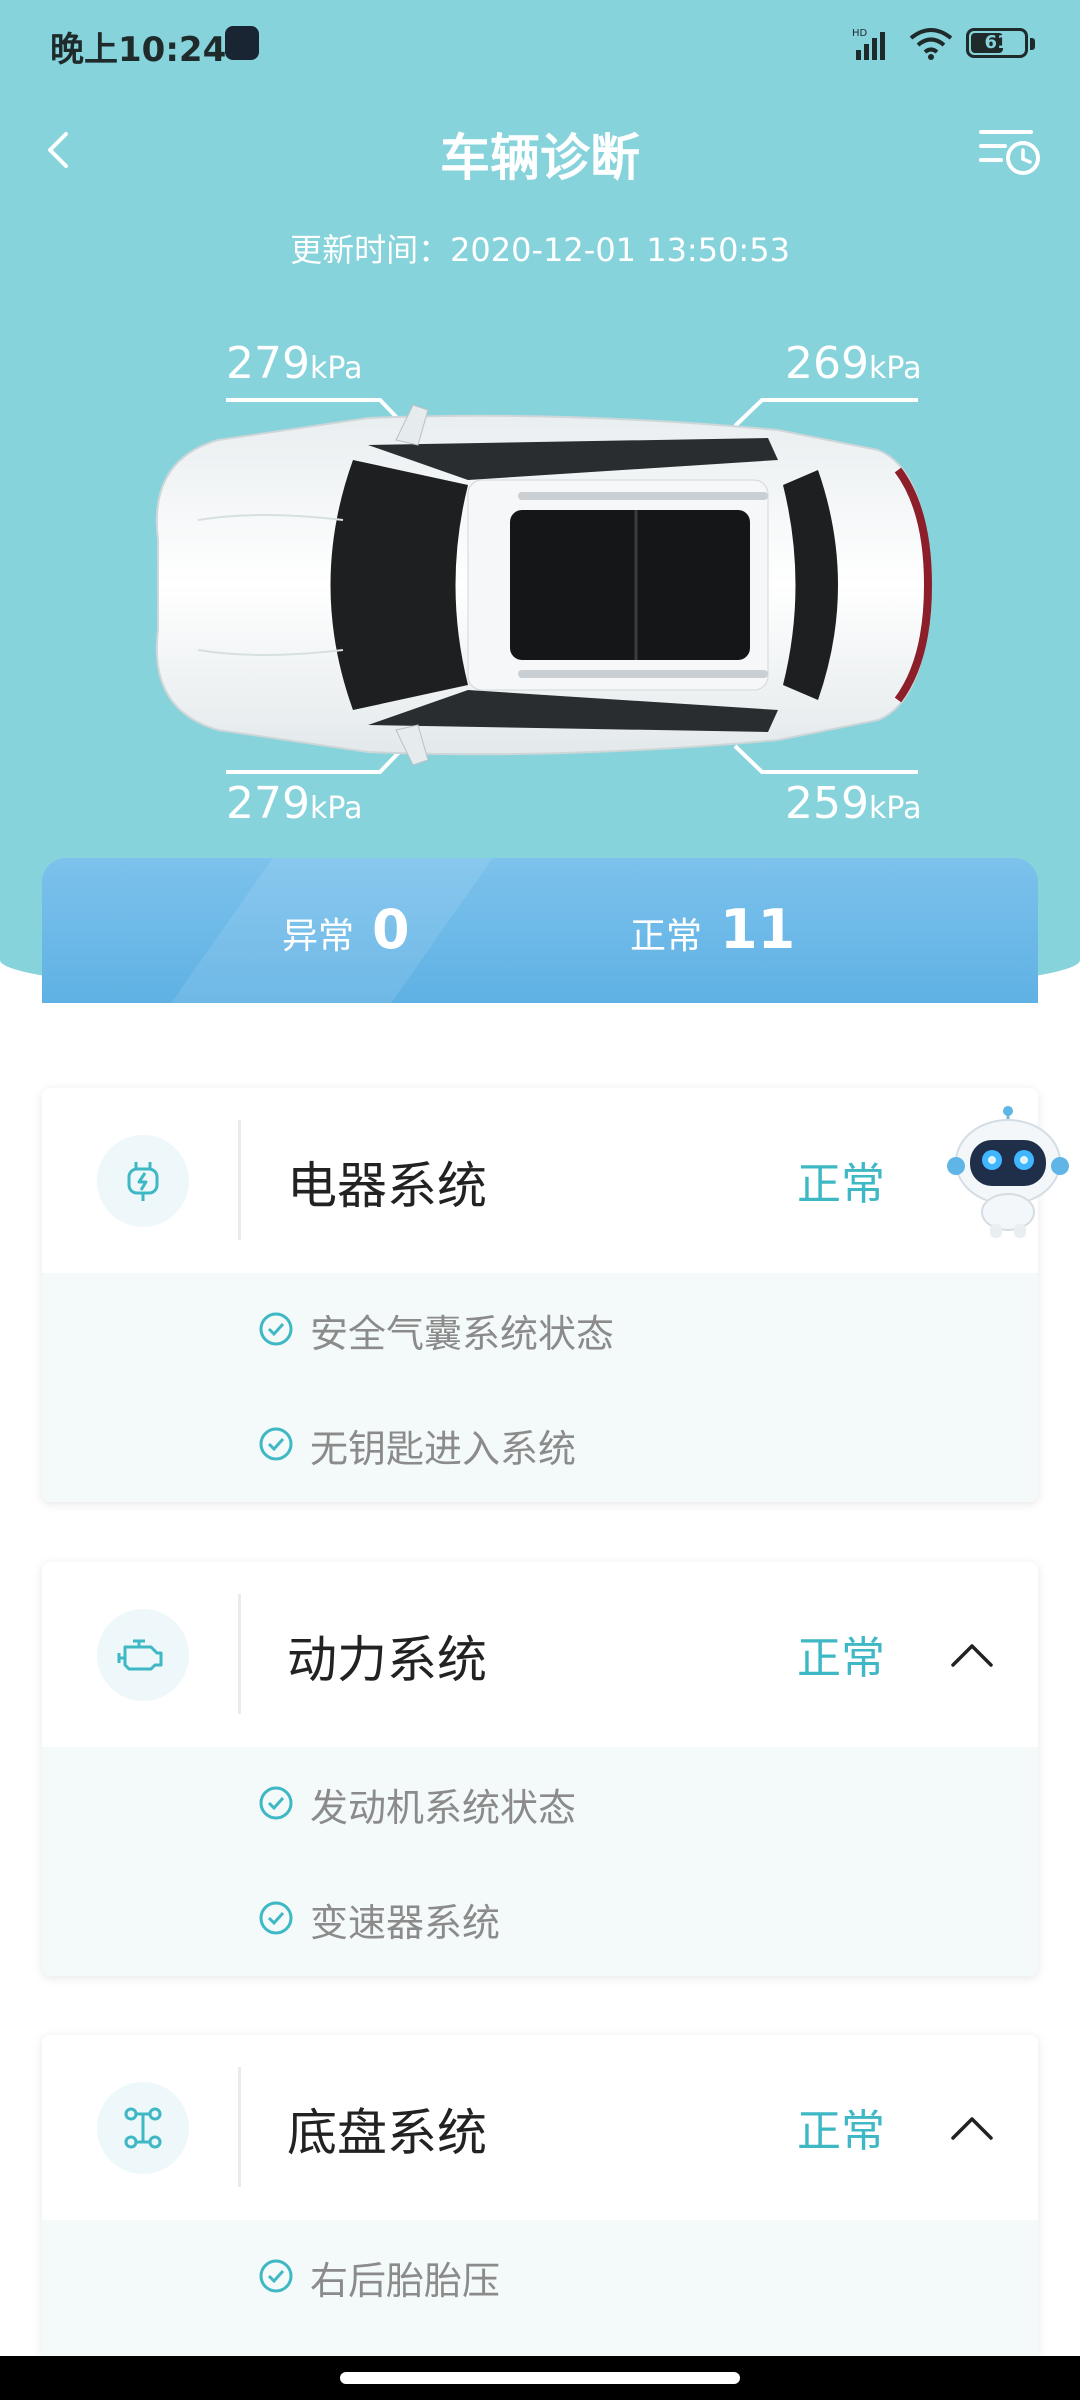  I want to click on normal-count: 11, so click(758, 929).